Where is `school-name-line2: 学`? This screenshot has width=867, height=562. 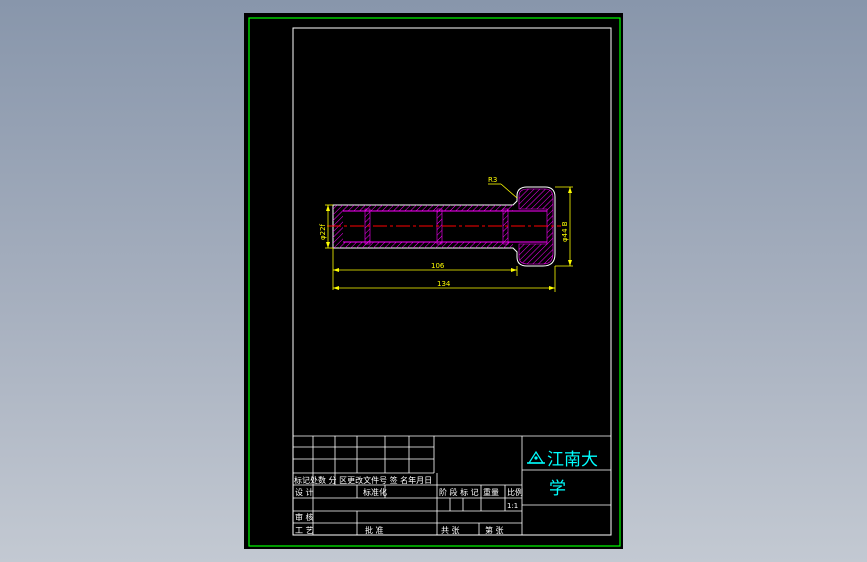 school-name-line2: 学 is located at coordinates (557, 489).